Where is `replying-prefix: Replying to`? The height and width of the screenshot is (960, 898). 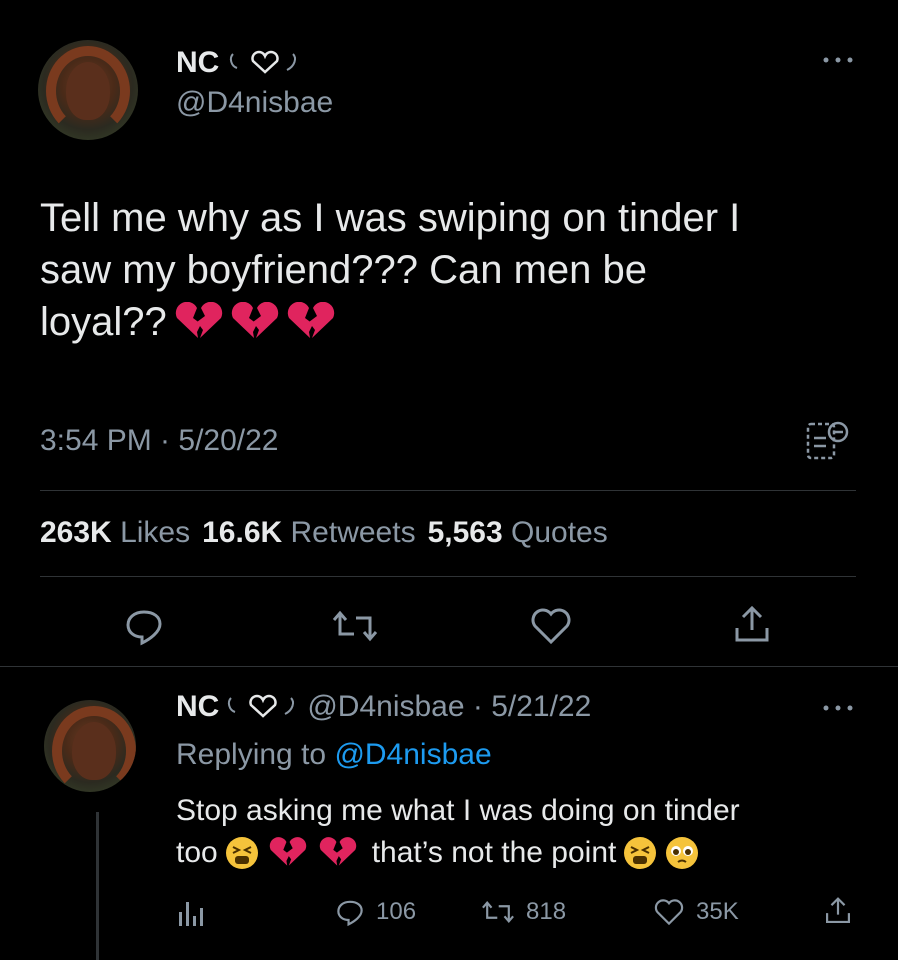
replying-prefix: Replying to is located at coordinates (255, 754).